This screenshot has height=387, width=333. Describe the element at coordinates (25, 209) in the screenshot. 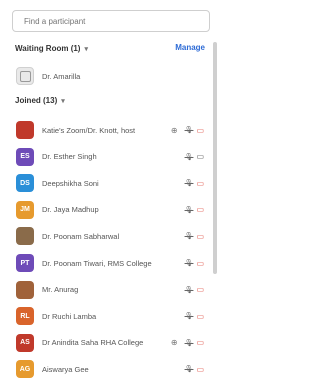

I see `avatar: JM` at that location.